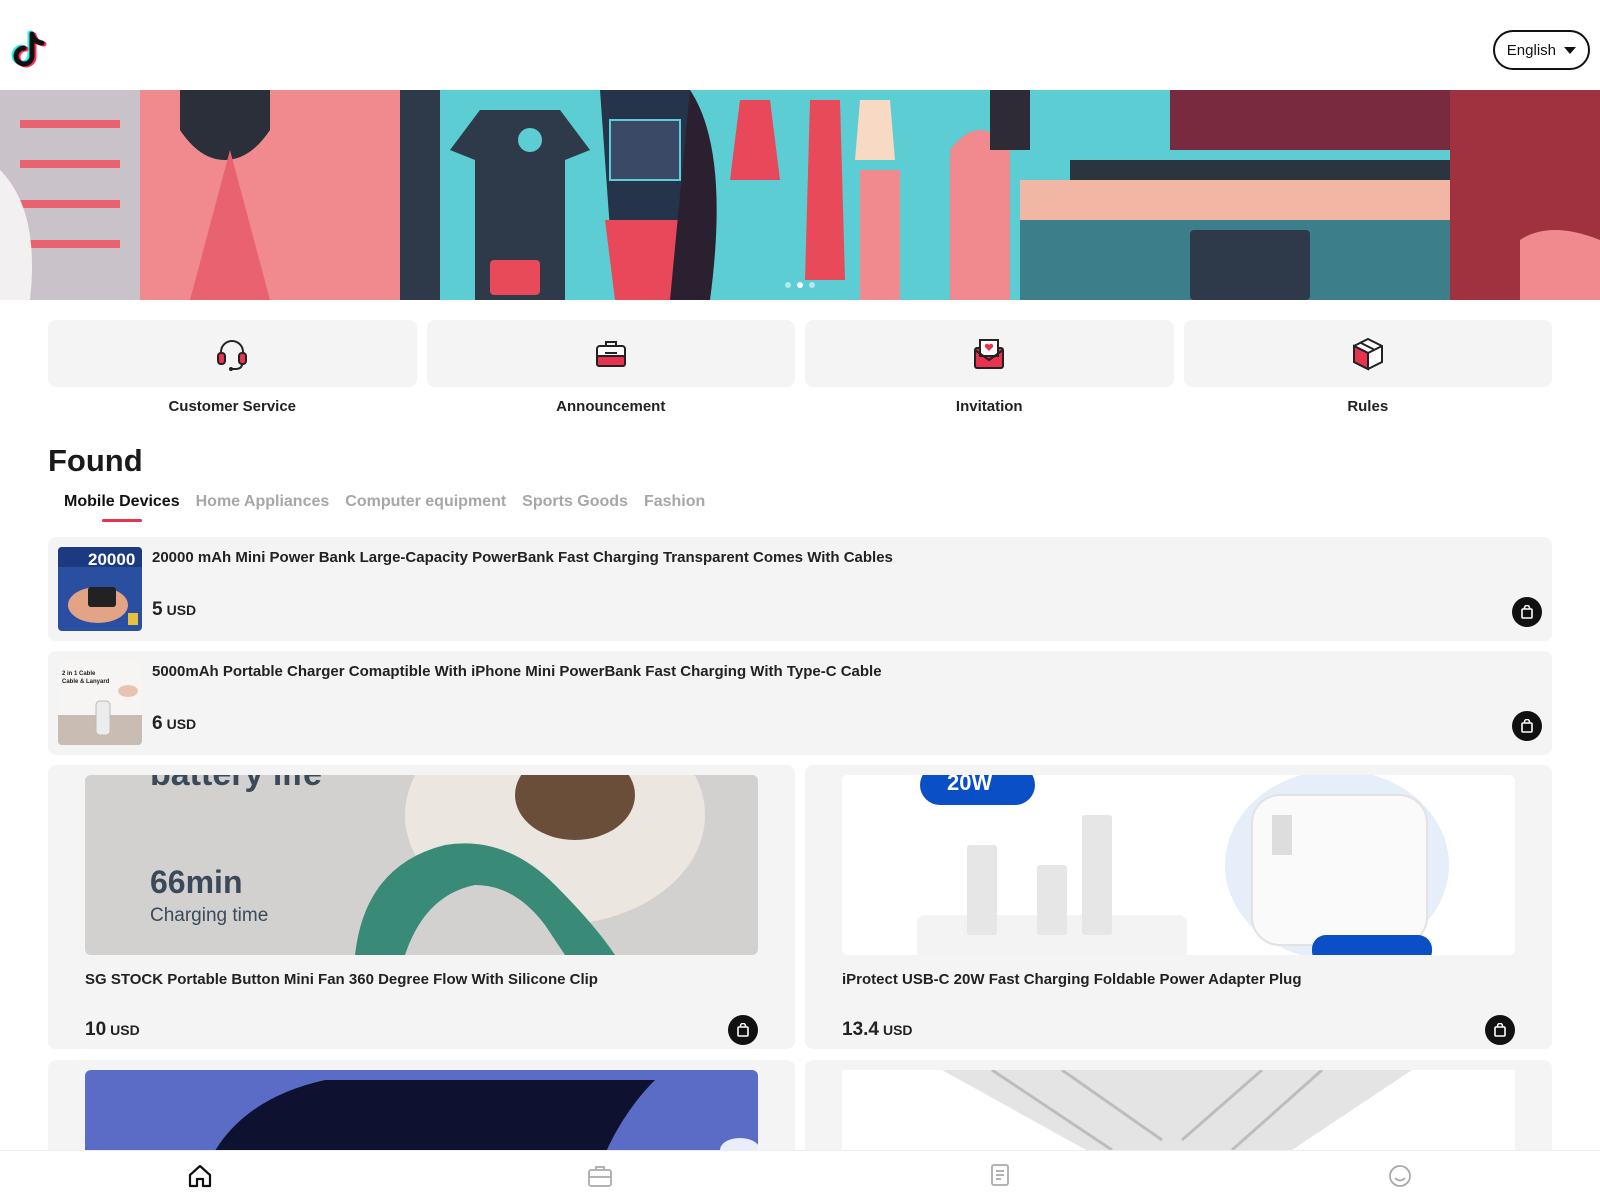  I want to click on product-image: battery life 66min Charging time, so click(421, 865).